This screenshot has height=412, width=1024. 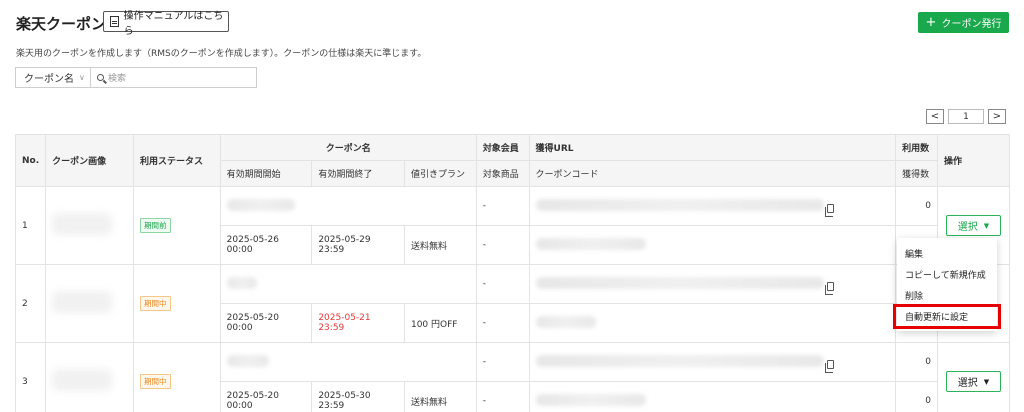 I want to click on header-end: 有効期間終了, so click(x=358, y=173).